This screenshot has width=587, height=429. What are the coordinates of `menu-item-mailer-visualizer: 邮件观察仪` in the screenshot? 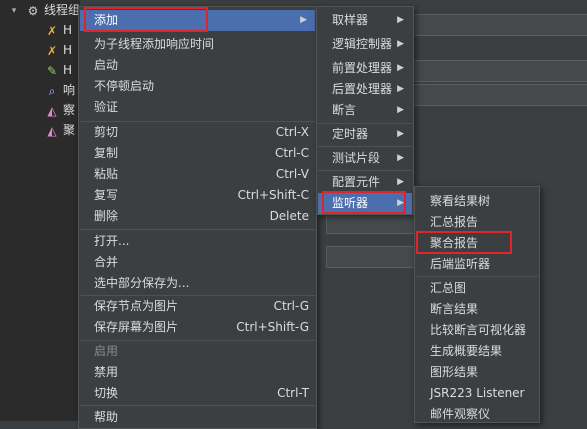 It's located at (477, 414).